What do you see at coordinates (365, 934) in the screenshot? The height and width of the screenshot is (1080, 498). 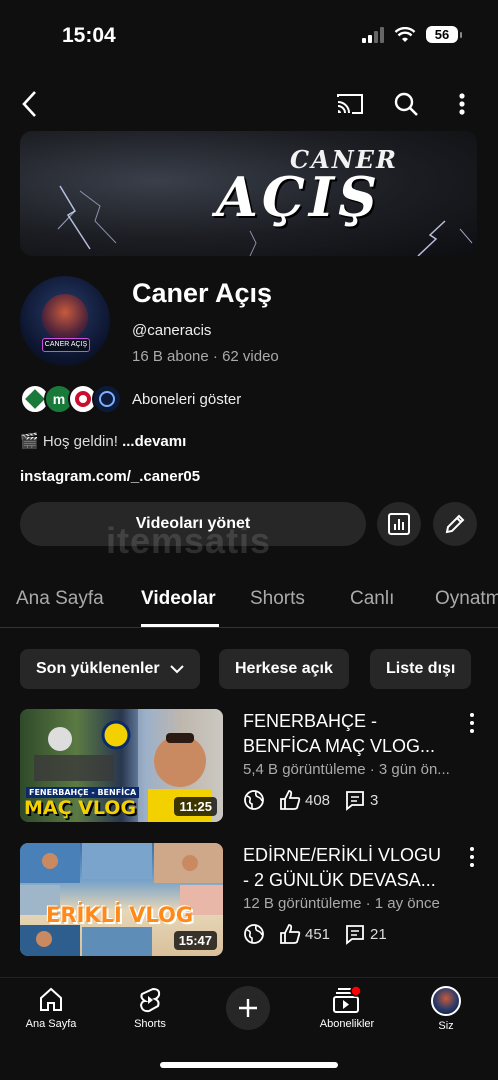 I see `comments: 21` at bounding box center [365, 934].